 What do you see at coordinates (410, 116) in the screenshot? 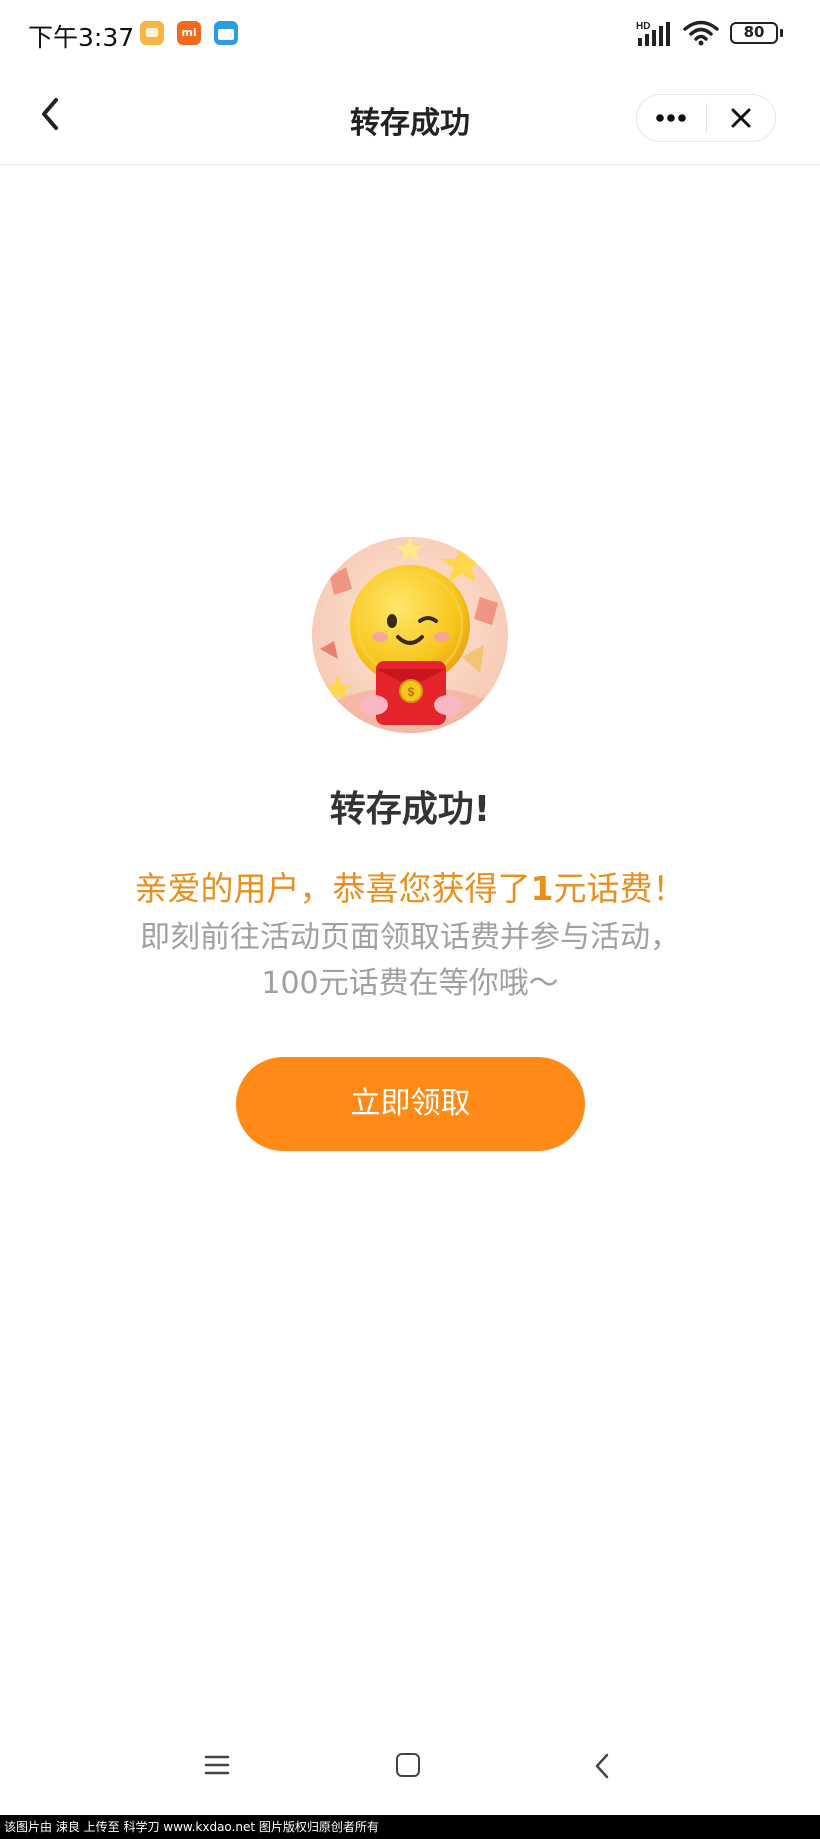
I see `navigation-bar: 转存成功` at bounding box center [410, 116].